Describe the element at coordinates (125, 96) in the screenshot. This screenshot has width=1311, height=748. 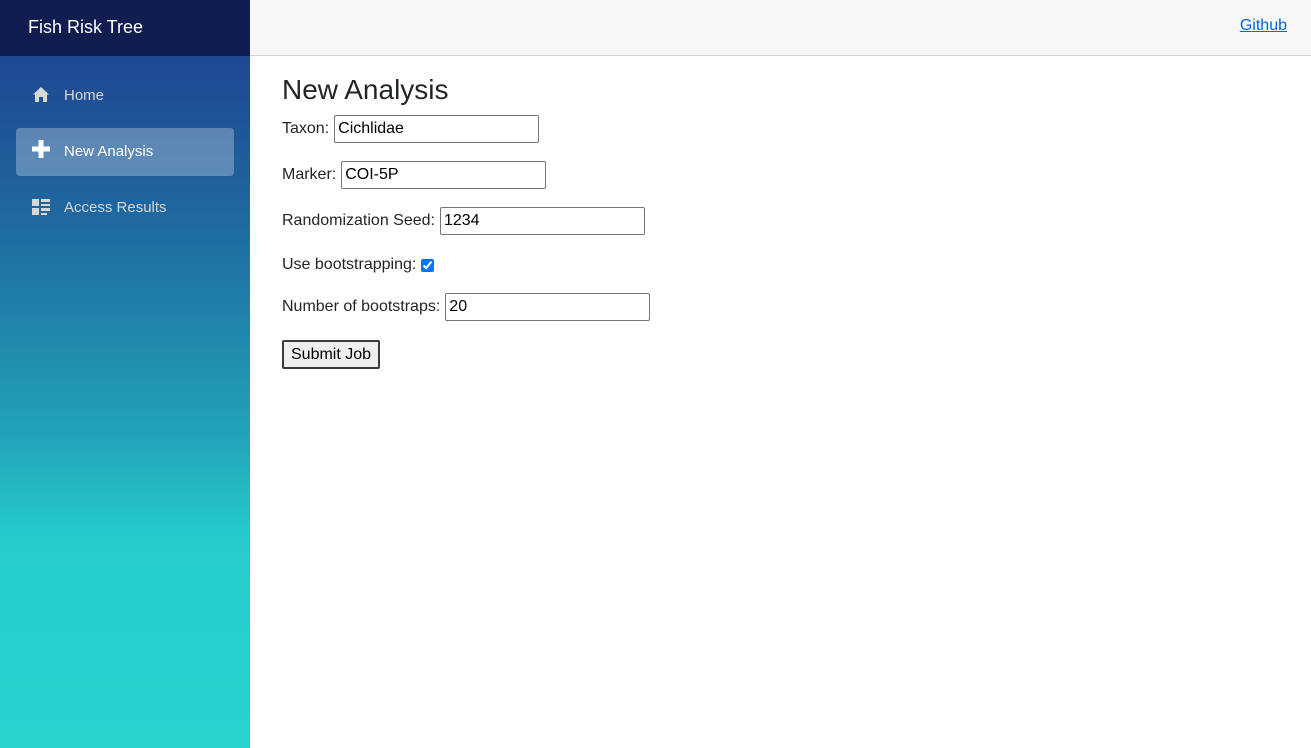
I see `sidebar-item-home: Home` at that location.